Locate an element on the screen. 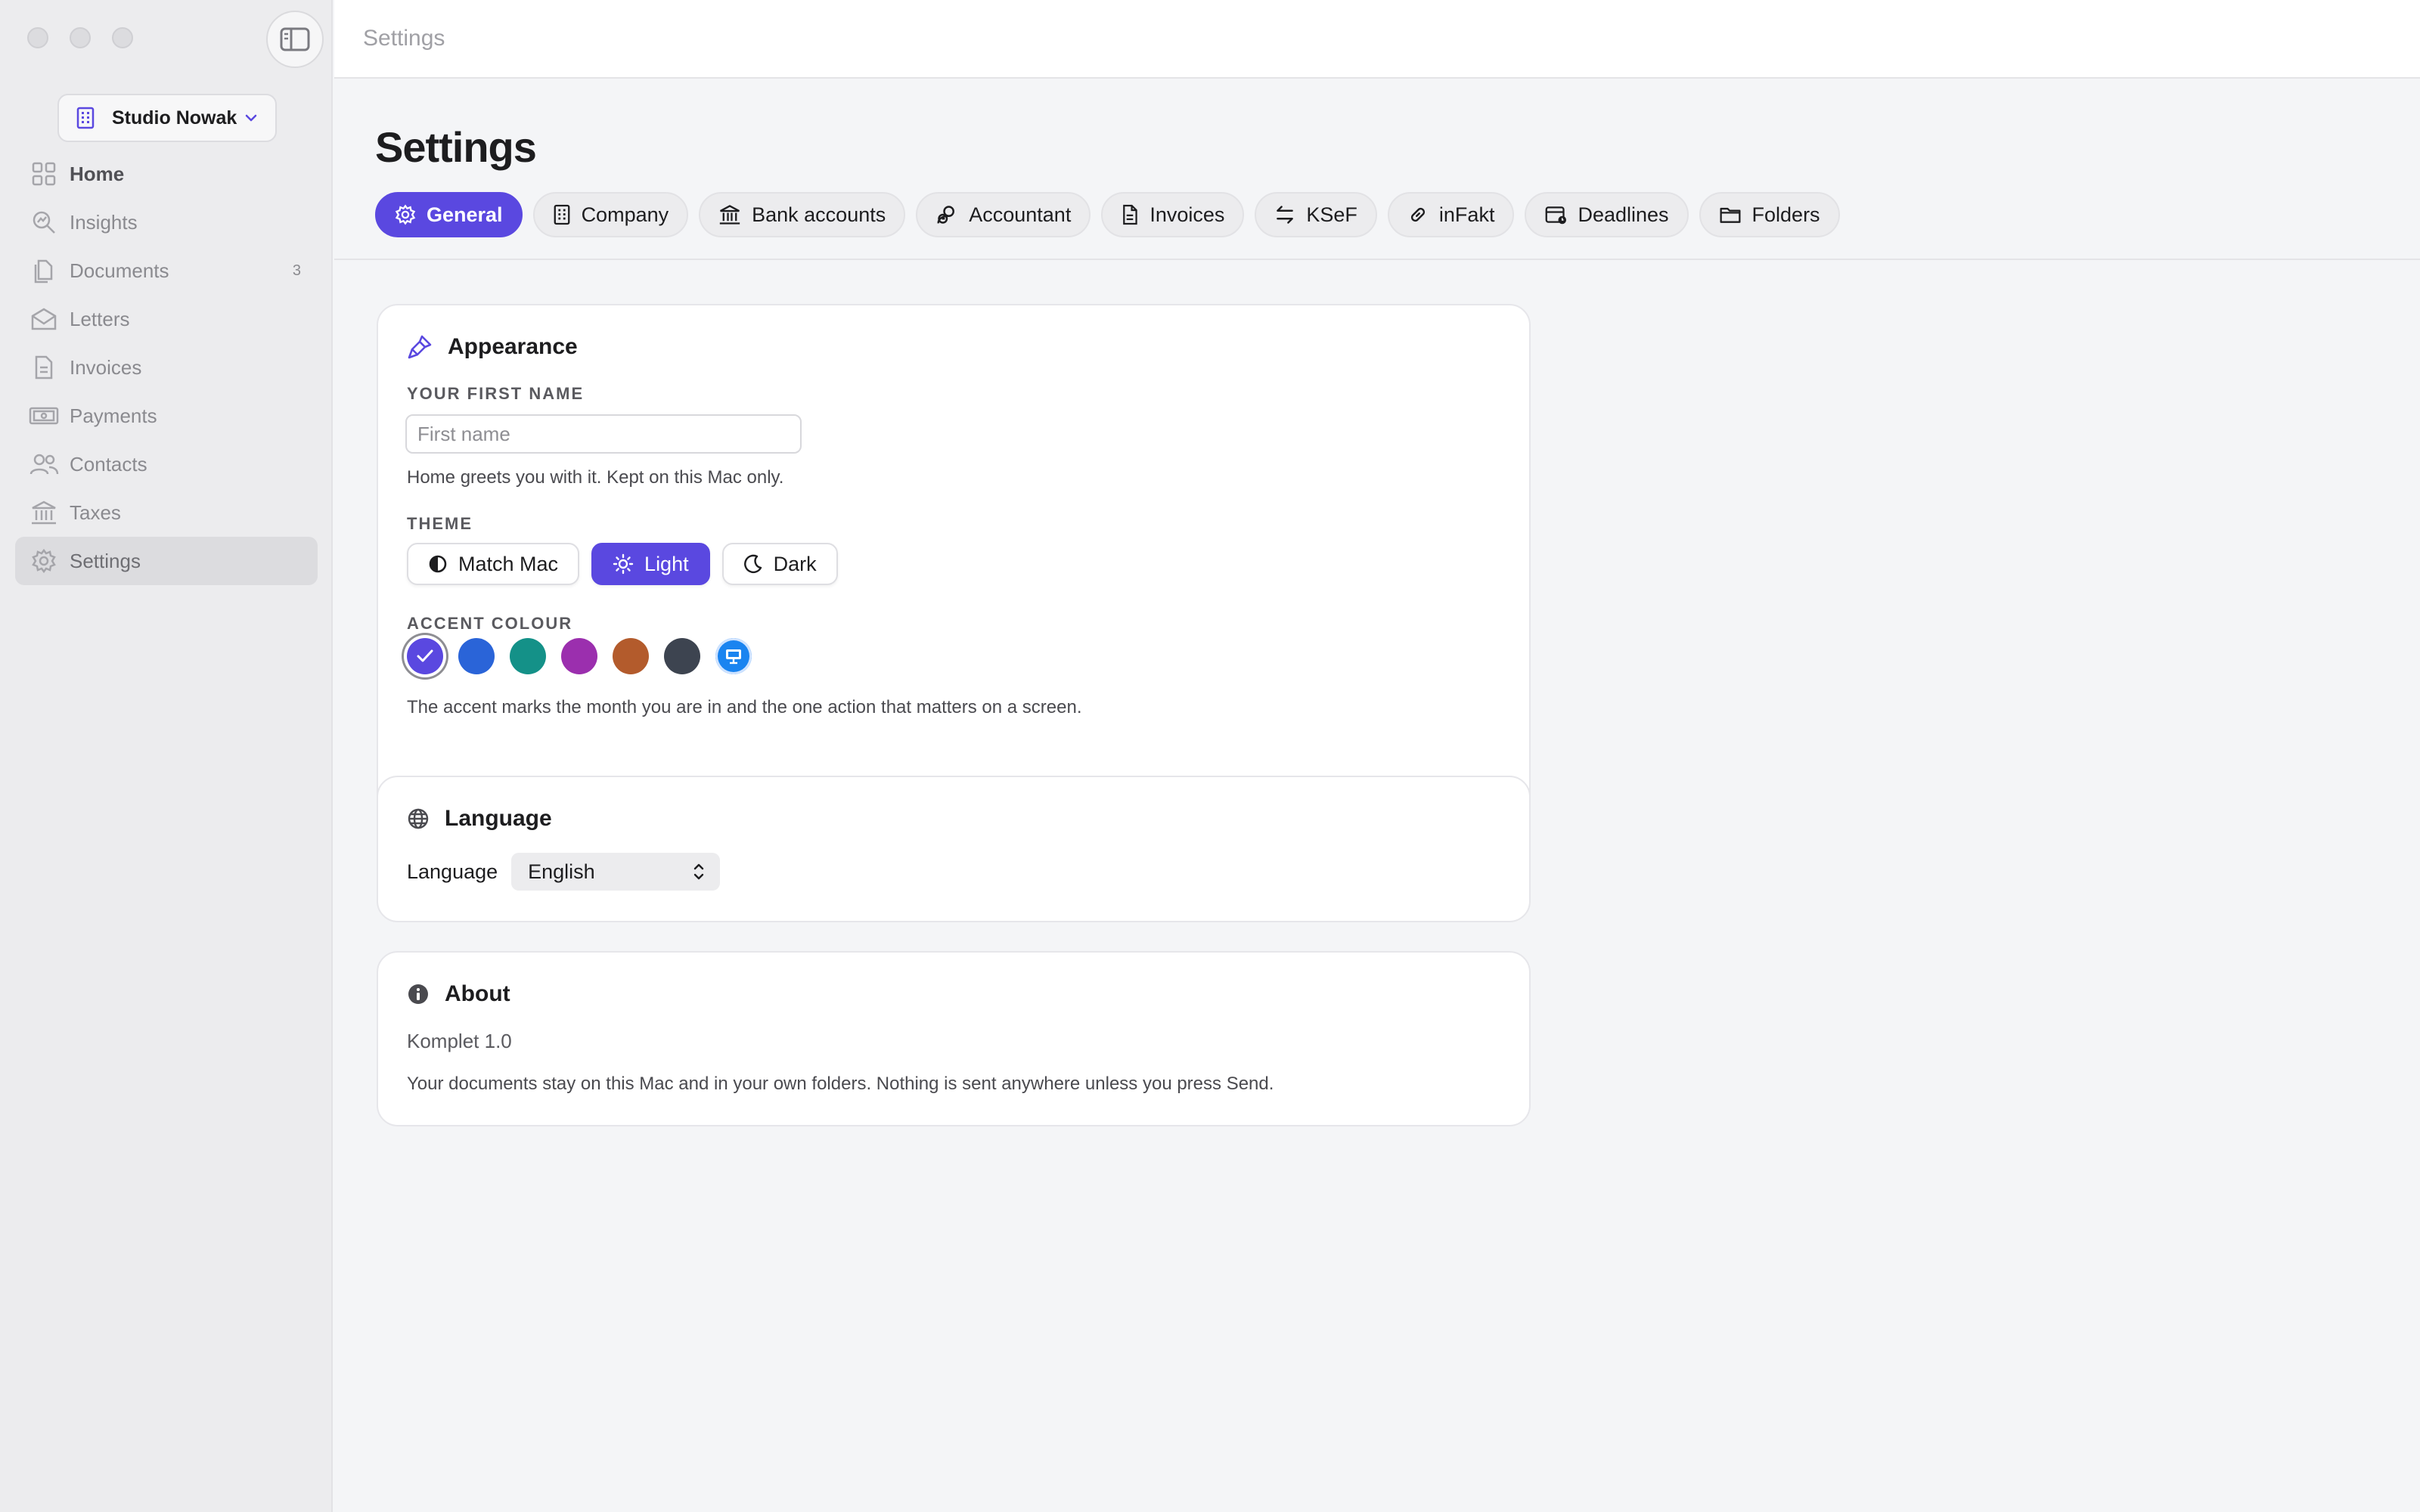 Image resolution: width=2420 pixels, height=1512 pixels. theme-label: THEME is located at coordinates (440, 523).